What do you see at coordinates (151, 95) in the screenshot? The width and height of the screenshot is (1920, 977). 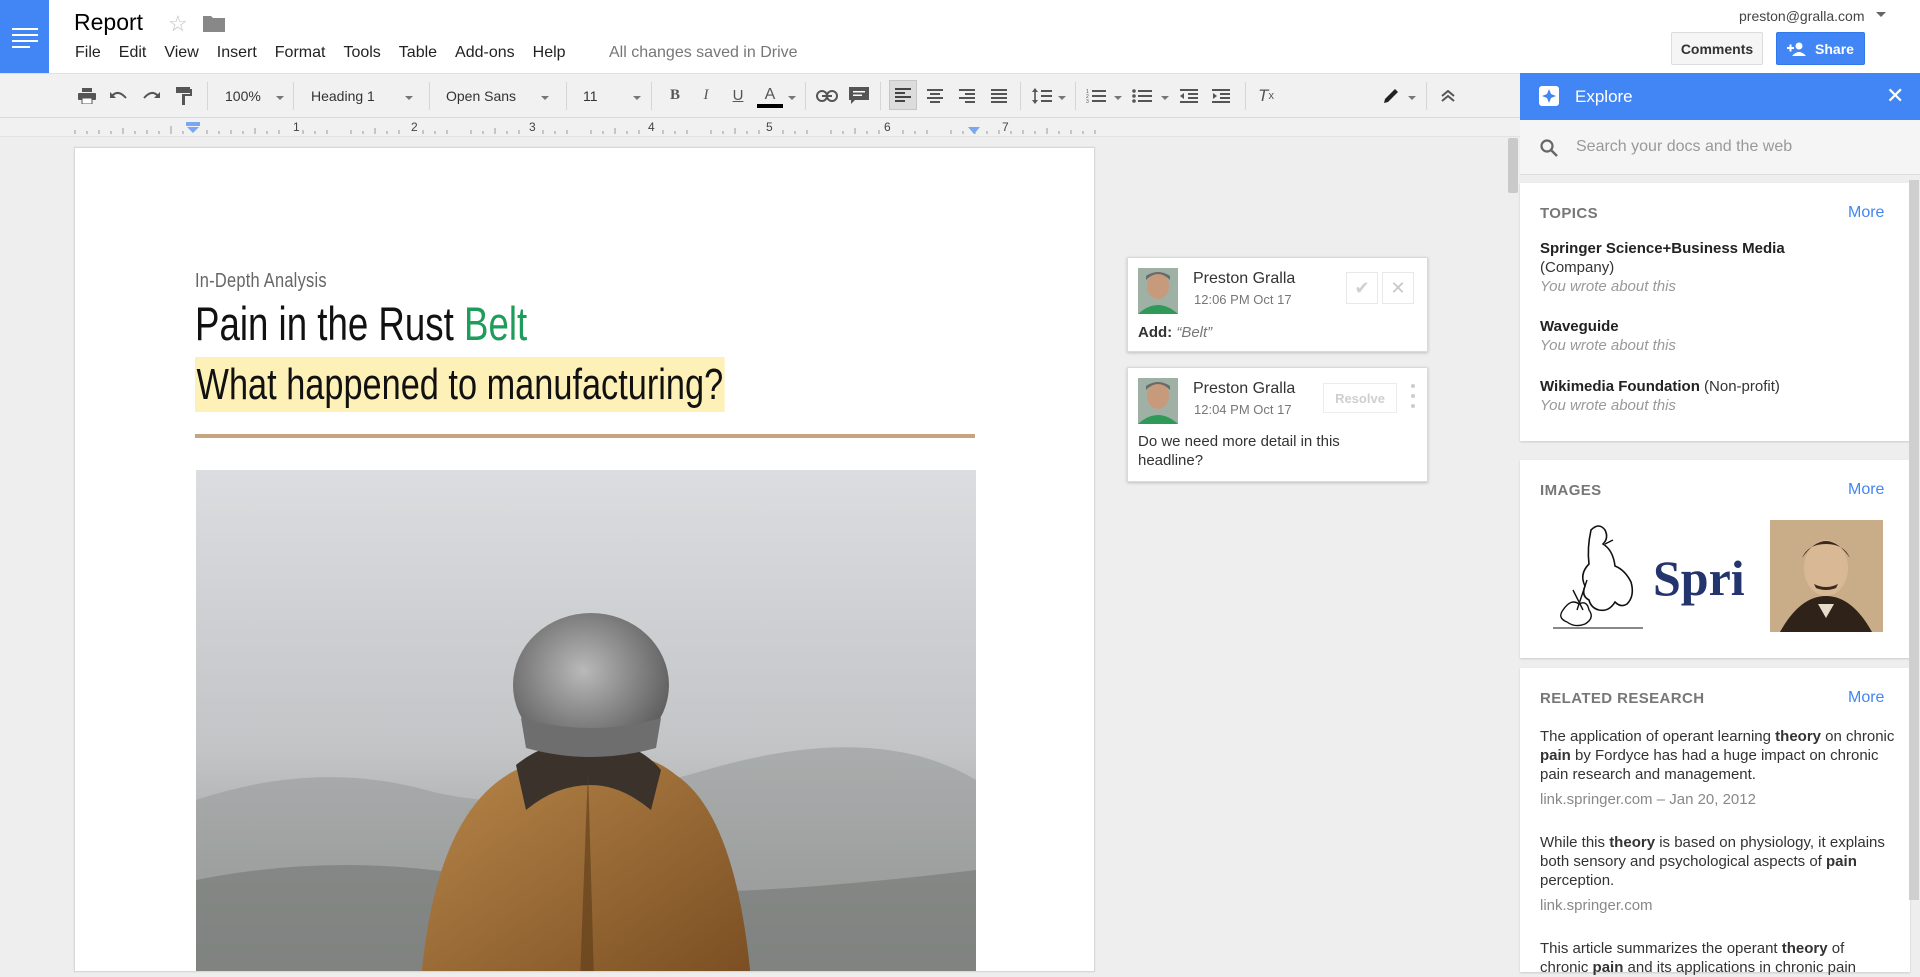 I see `redo-icon` at bounding box center [151, 95].